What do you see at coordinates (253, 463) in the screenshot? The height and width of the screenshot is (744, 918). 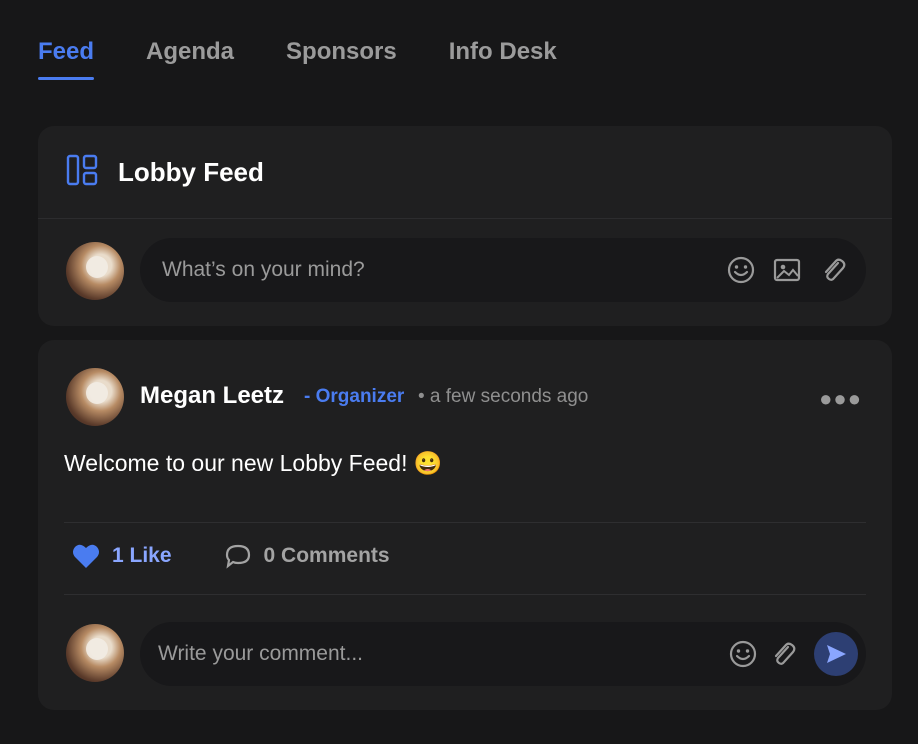 I see `post-message: Welcome to our new Lobby Feed! 😀` at bounding box center [253, 463].